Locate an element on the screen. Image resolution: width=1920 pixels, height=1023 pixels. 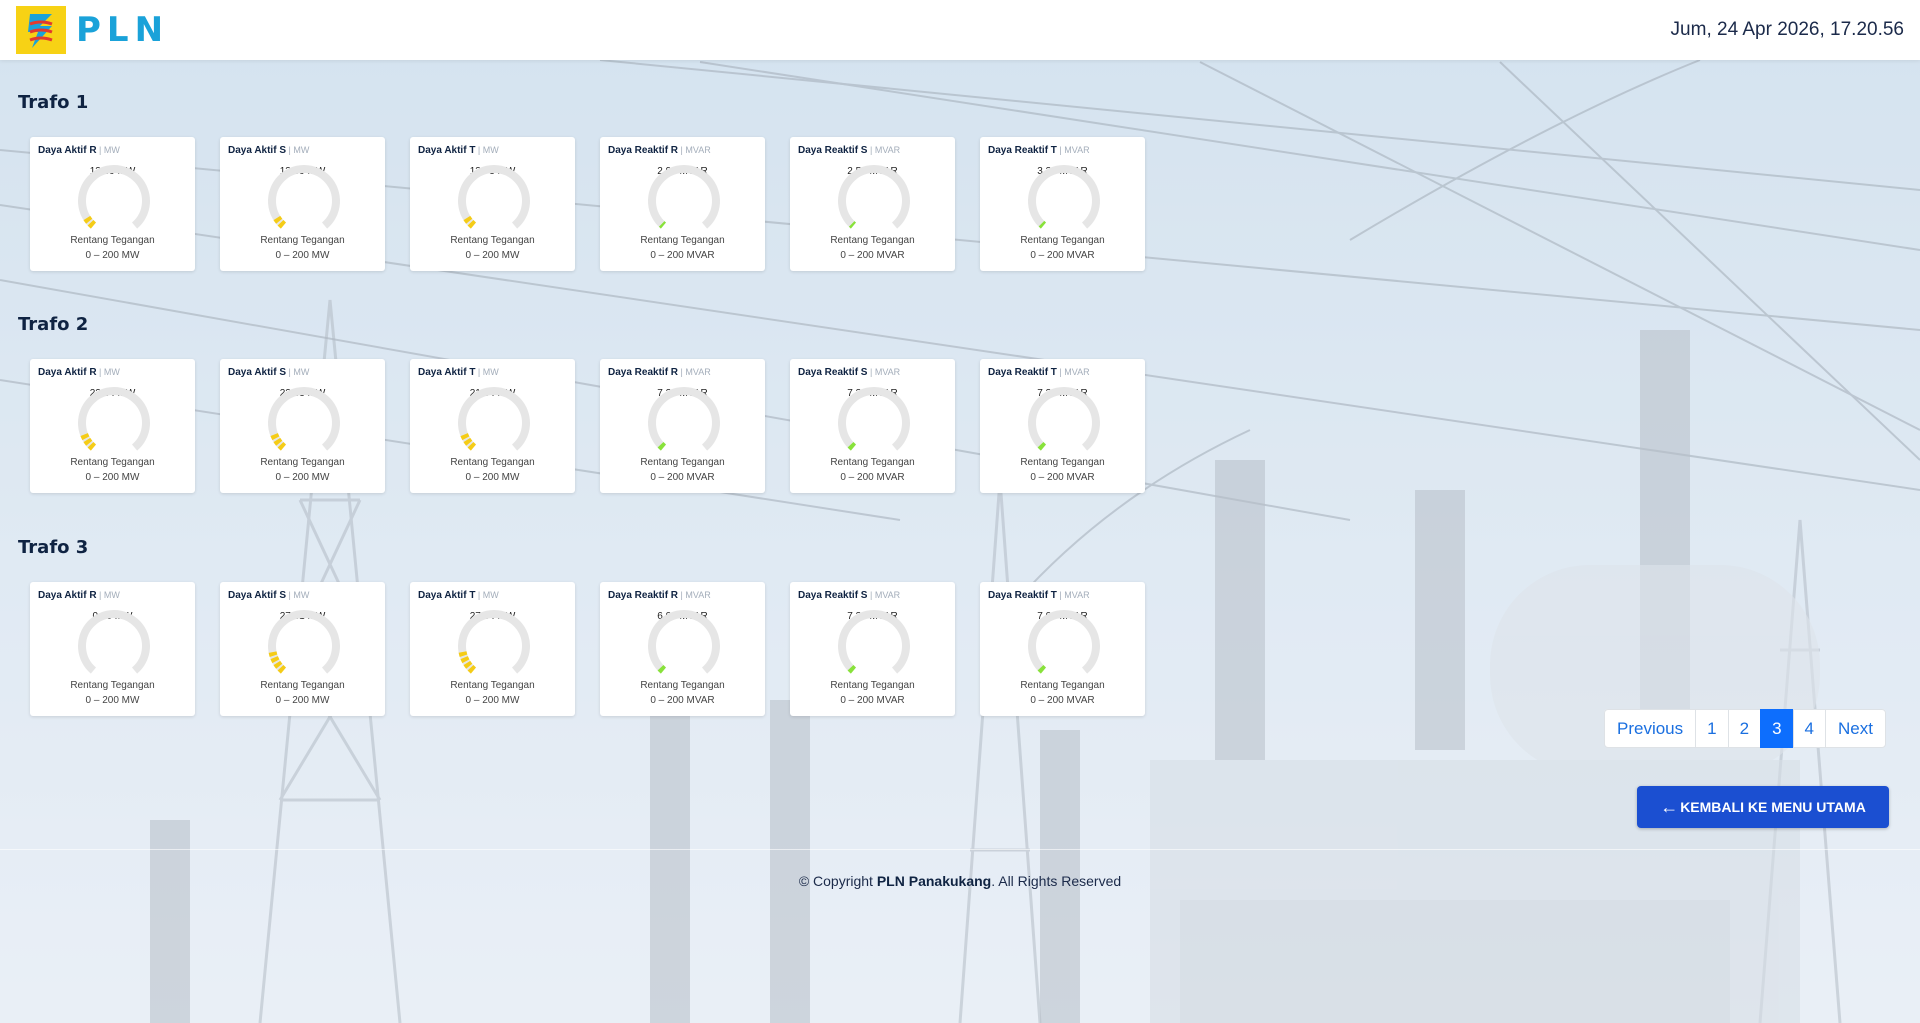
pagination-page-4: 4 is located at coordinates (1809, 728).